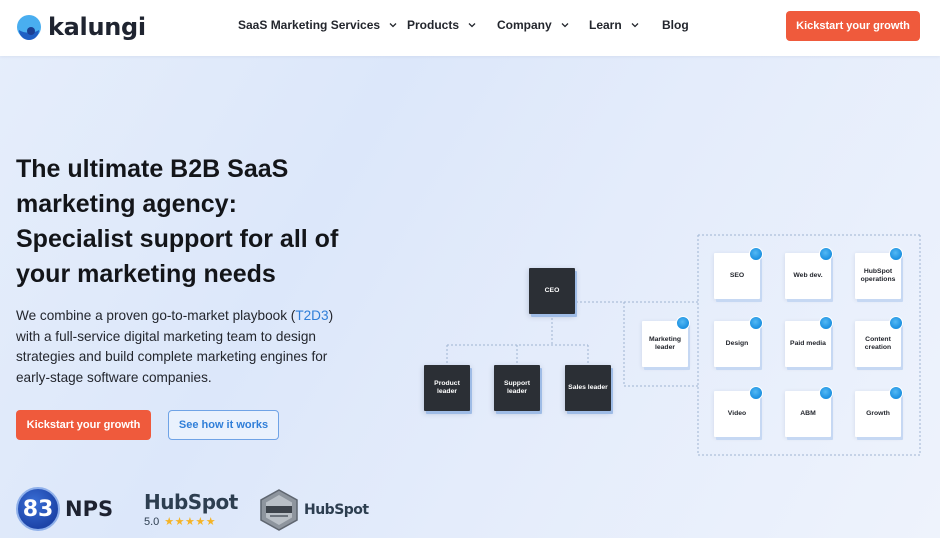 The height and width of the screenshot is (538, 940). What do you see at coordinates (152, 521) in the screenshot?
I see `rating-value: 5.0` at bounding box center [152, 521].